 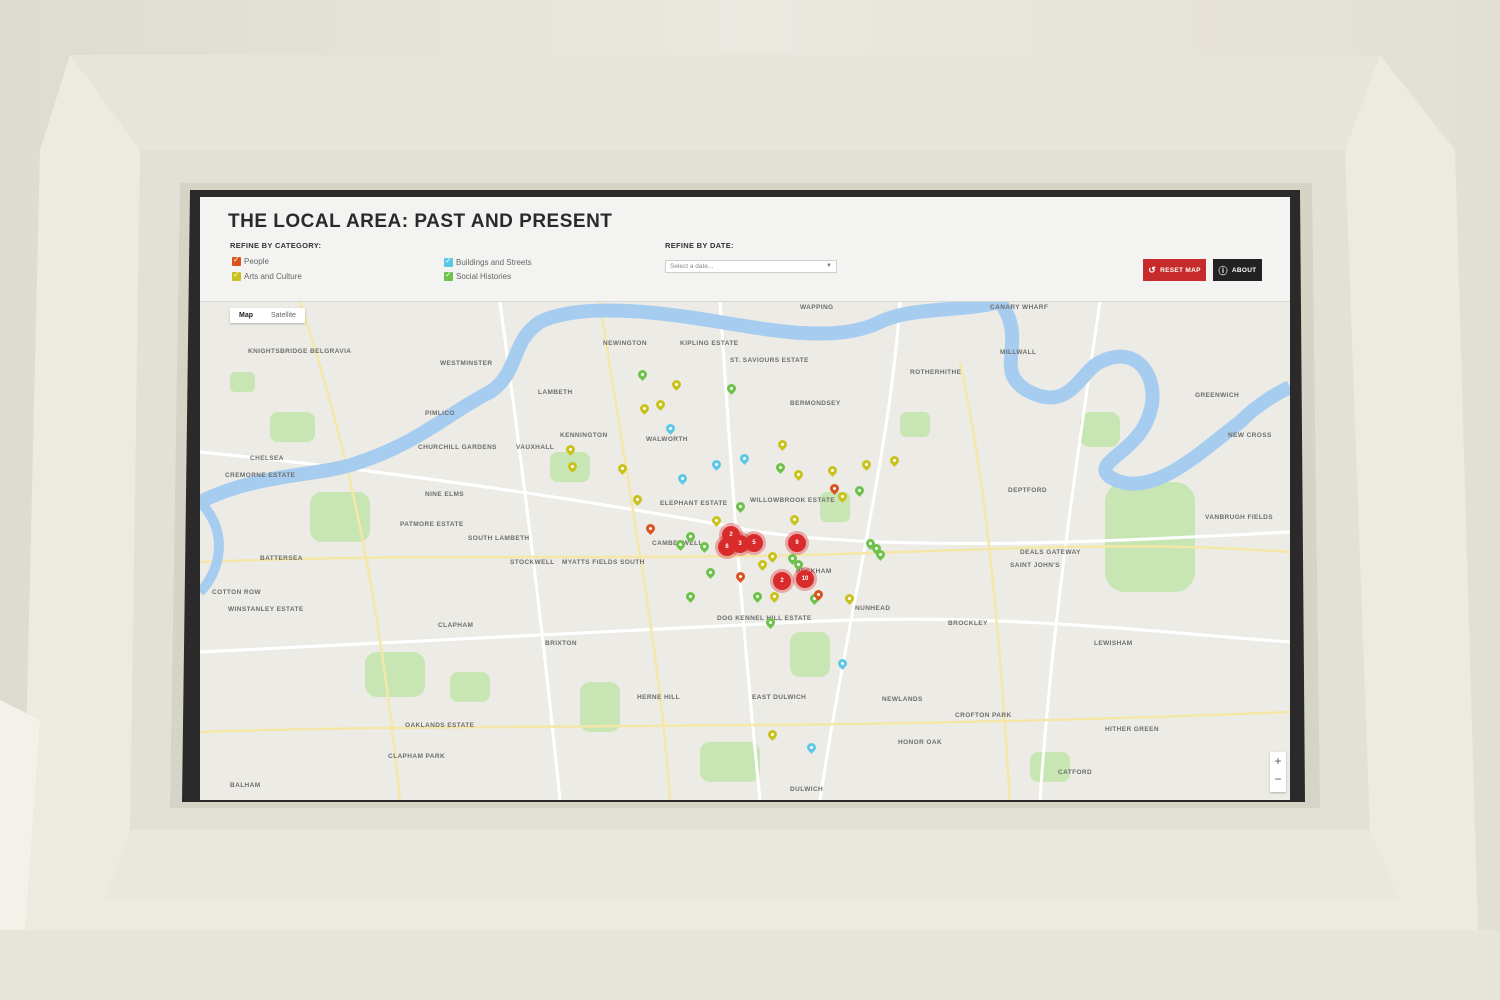 What do you see at coordinates (1018, 352) in the screenshot?
I see `place-label: MILLWALL` at bounding box center [1018, 352].